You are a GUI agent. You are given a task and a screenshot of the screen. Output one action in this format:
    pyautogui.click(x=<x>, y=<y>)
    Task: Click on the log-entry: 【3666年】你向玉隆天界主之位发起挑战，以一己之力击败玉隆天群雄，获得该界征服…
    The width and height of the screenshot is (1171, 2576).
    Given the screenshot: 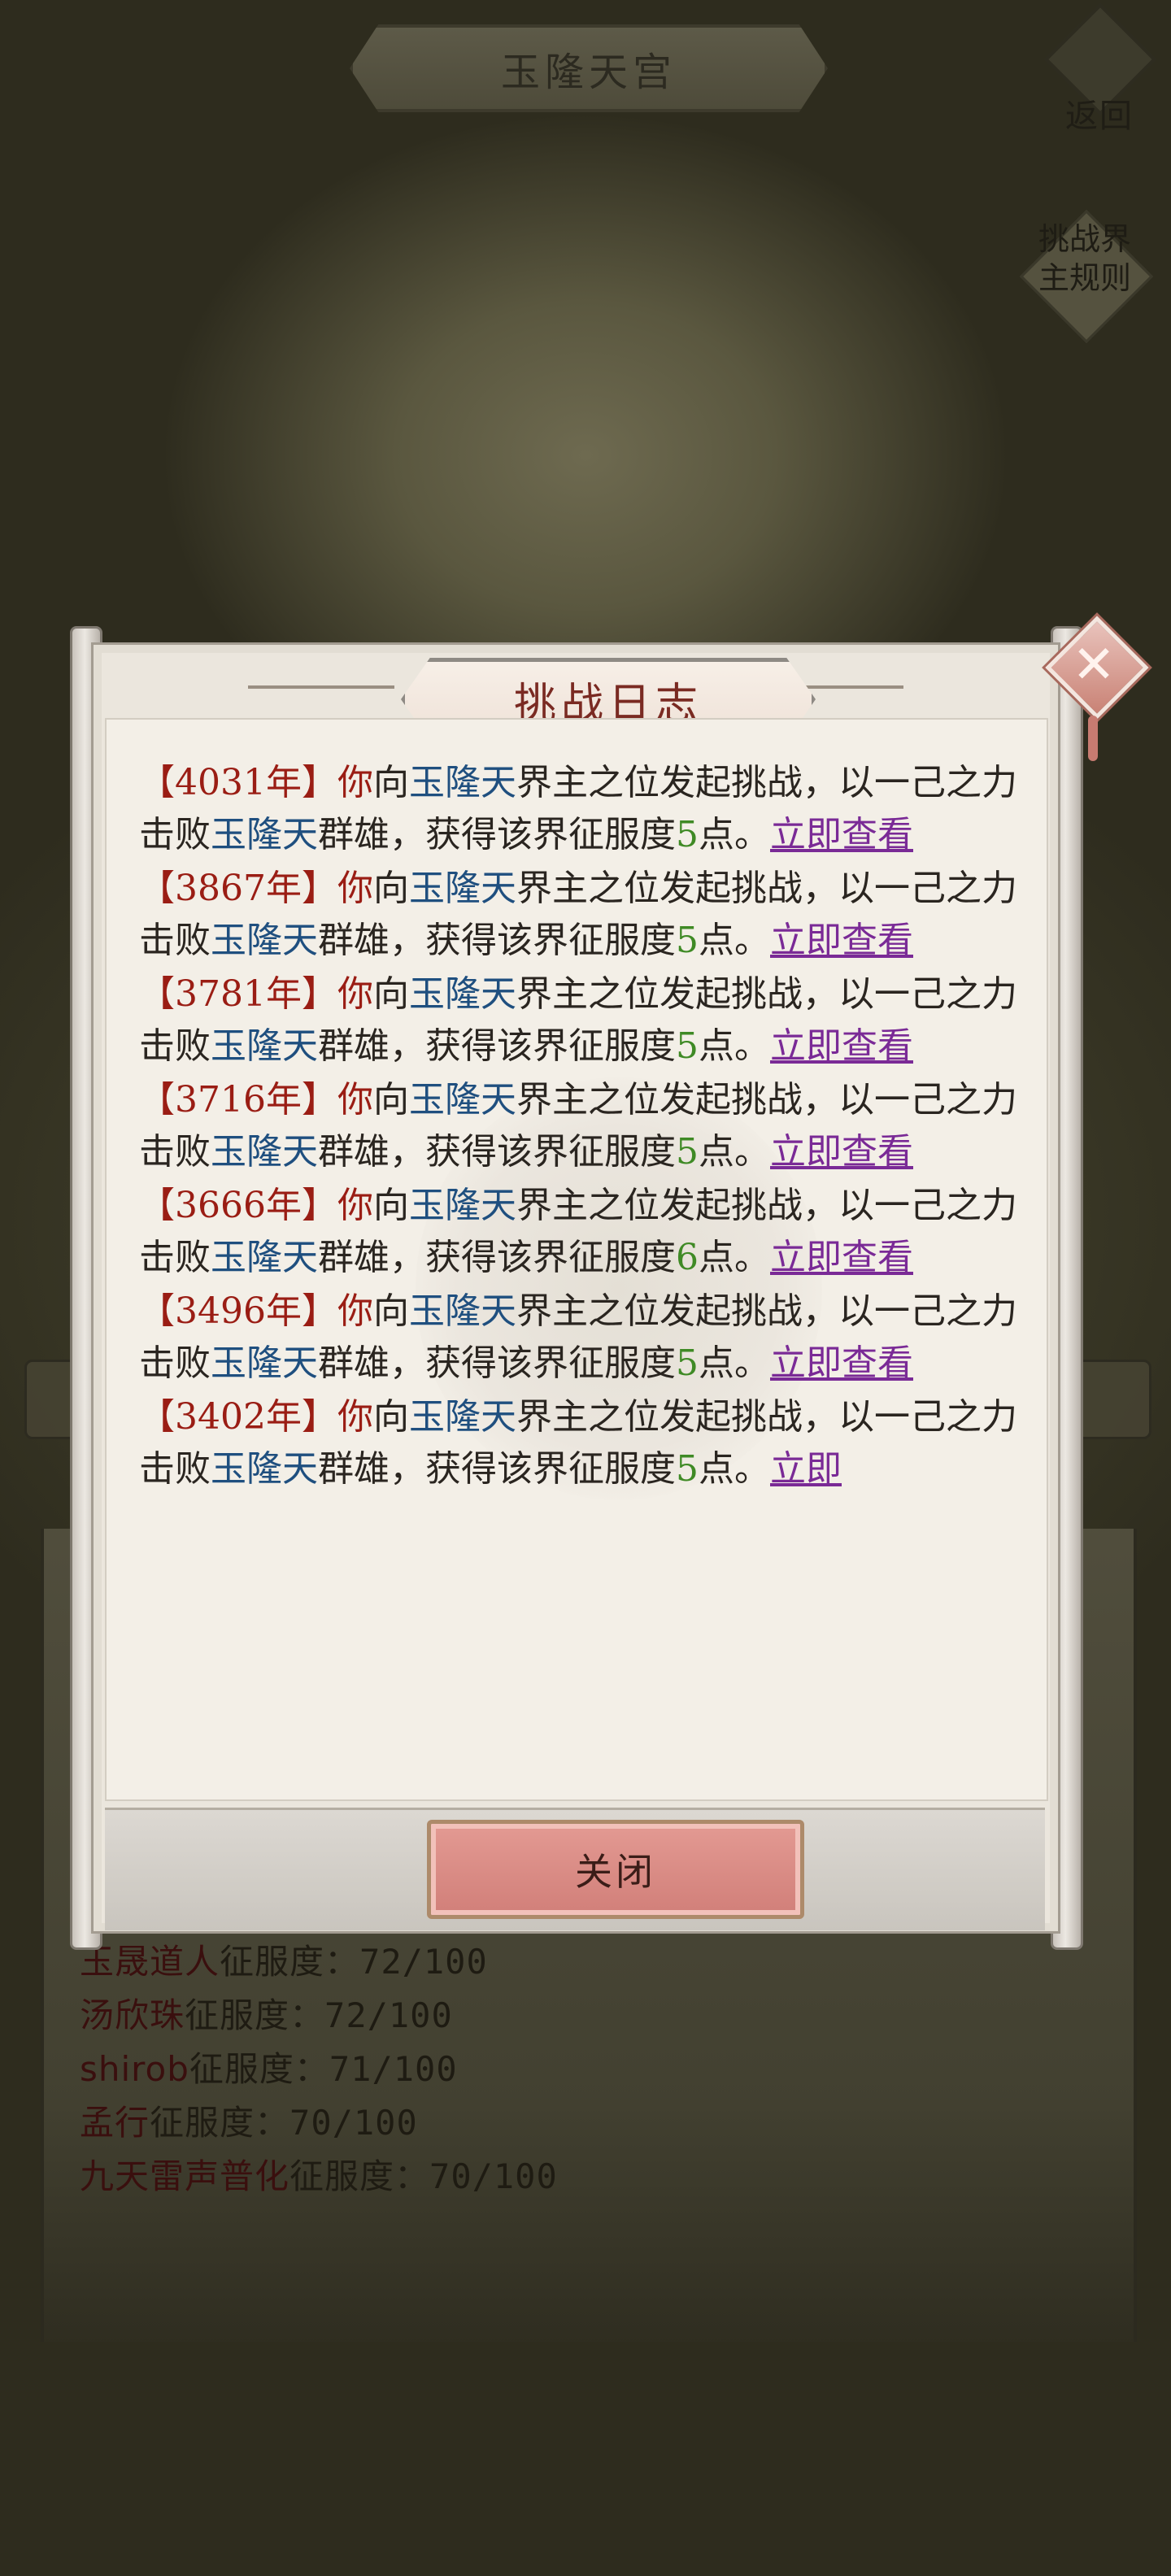 What is the action you would take?
    pyautogui.click(x=578, y=1231)
    